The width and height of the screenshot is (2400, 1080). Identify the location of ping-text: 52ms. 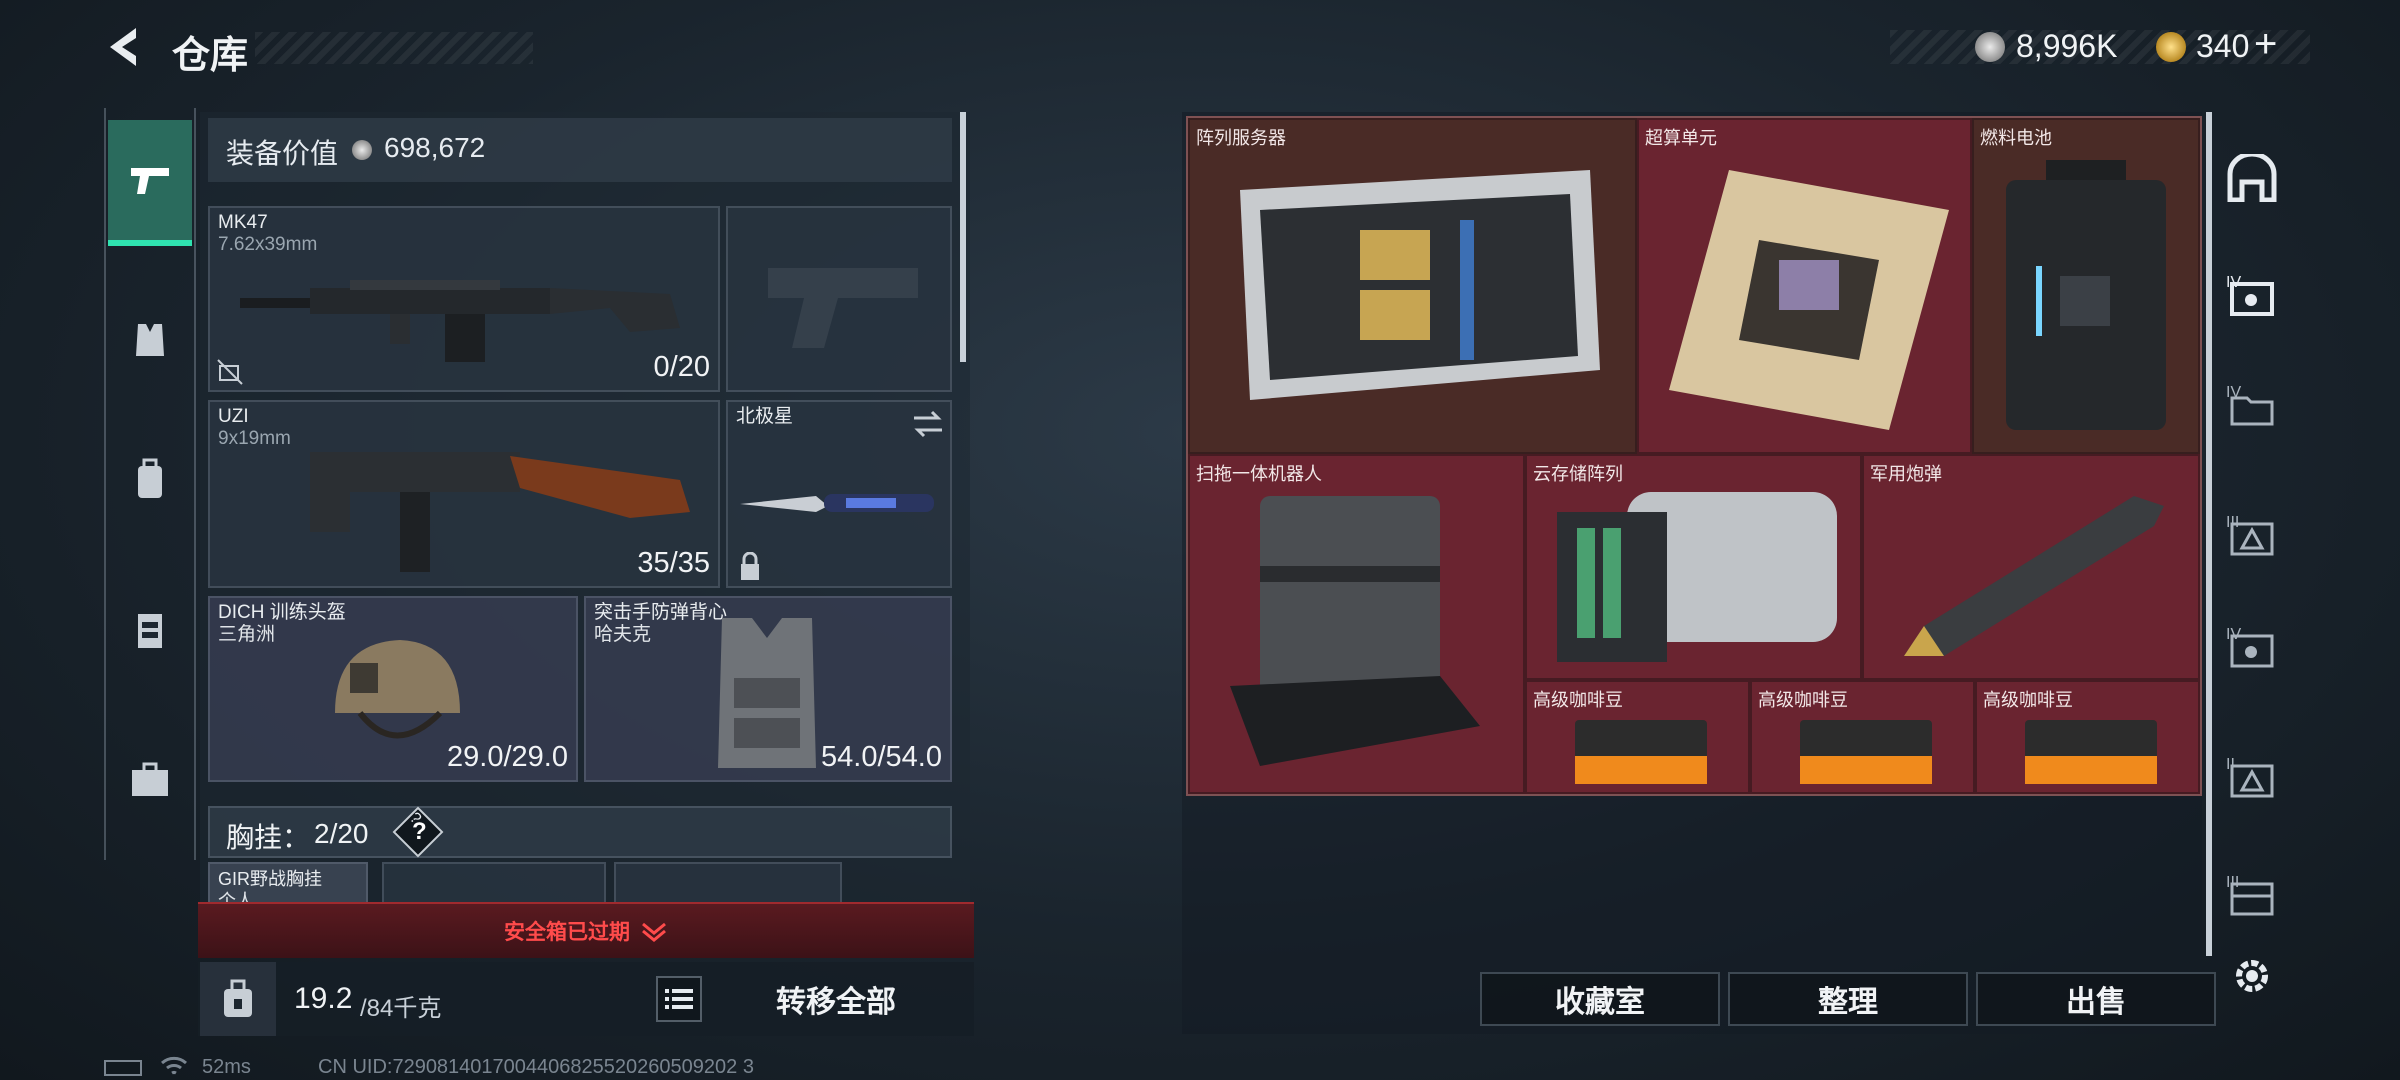
(226, 1067).